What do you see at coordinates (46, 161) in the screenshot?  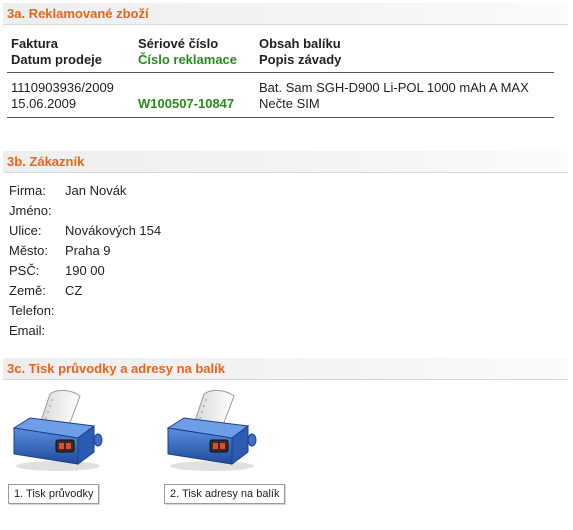 I see `section-title-customer: 3b. Zákazník` at bounding box center [46, 161].